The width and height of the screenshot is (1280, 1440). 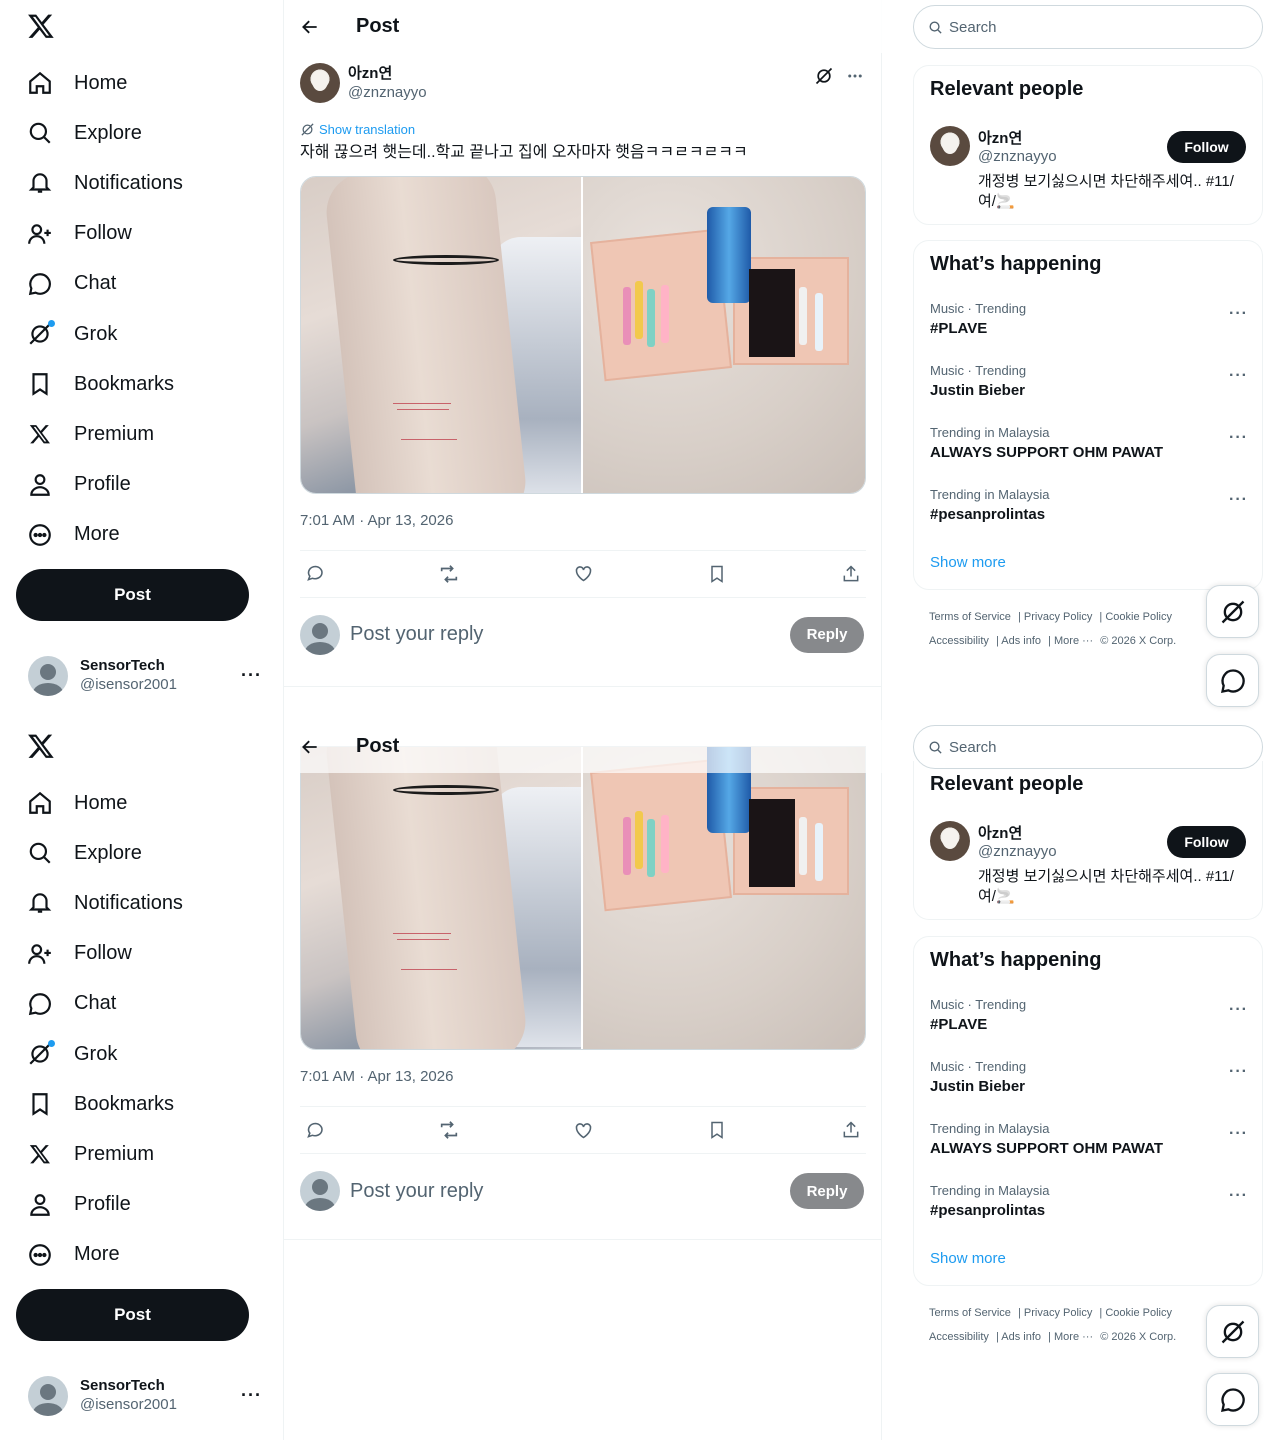 I want to click on footer-link: Privacy Policy, so click(x=1058, y=617).